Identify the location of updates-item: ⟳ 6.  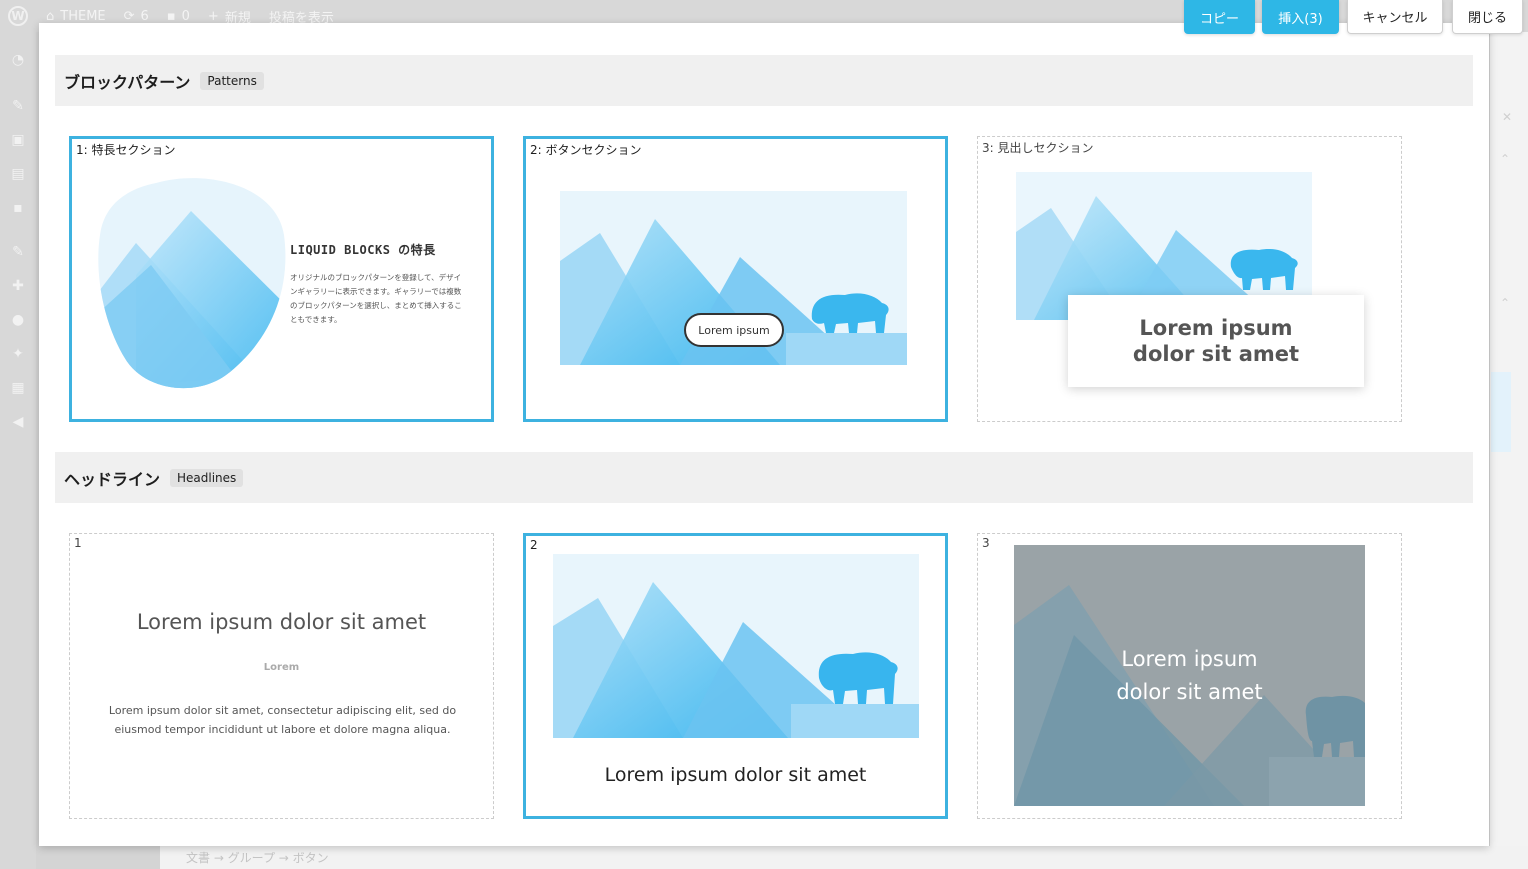
(136, 16).